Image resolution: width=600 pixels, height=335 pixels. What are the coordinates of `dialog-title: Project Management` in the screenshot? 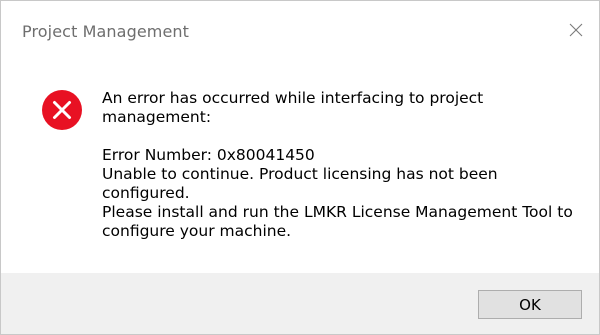 It's located at (106, 31).